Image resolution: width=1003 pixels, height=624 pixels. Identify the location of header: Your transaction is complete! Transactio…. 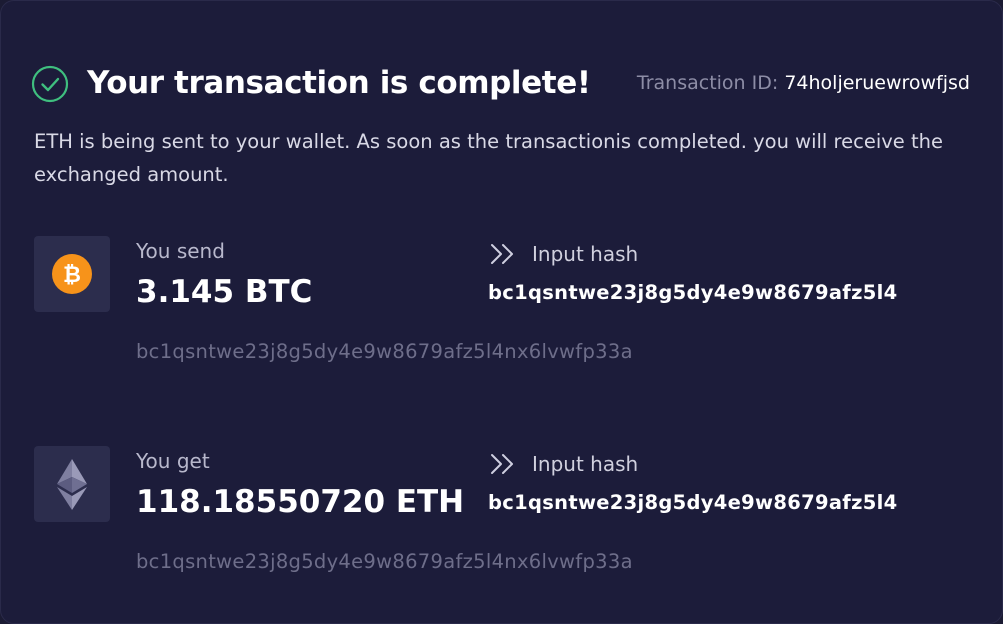
(500, 83).